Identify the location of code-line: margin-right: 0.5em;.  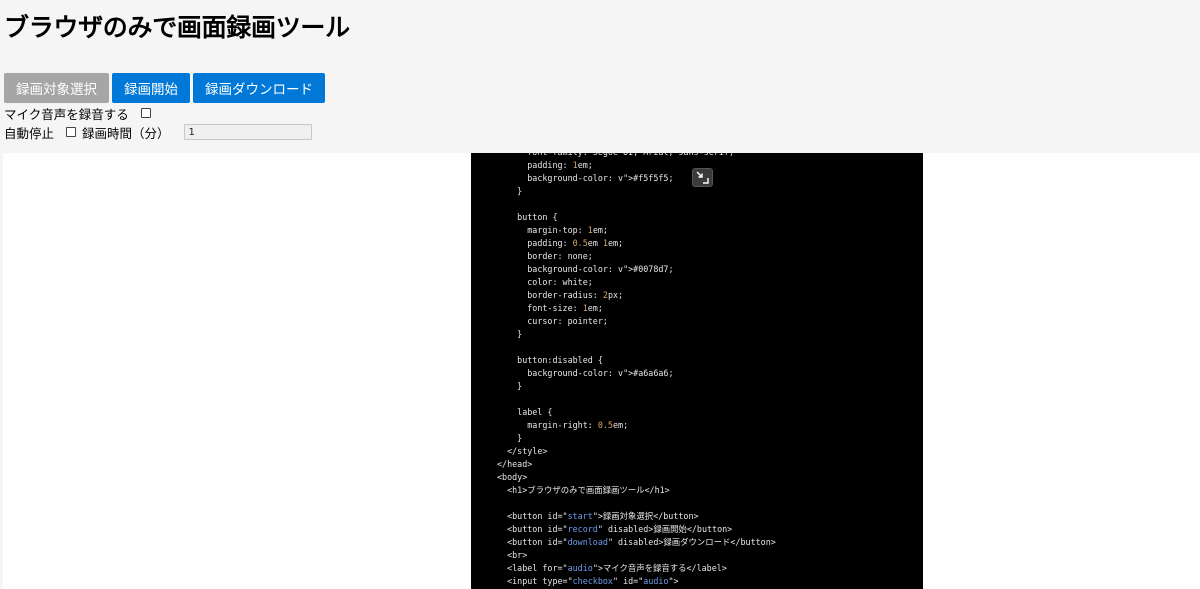
(563, 425).